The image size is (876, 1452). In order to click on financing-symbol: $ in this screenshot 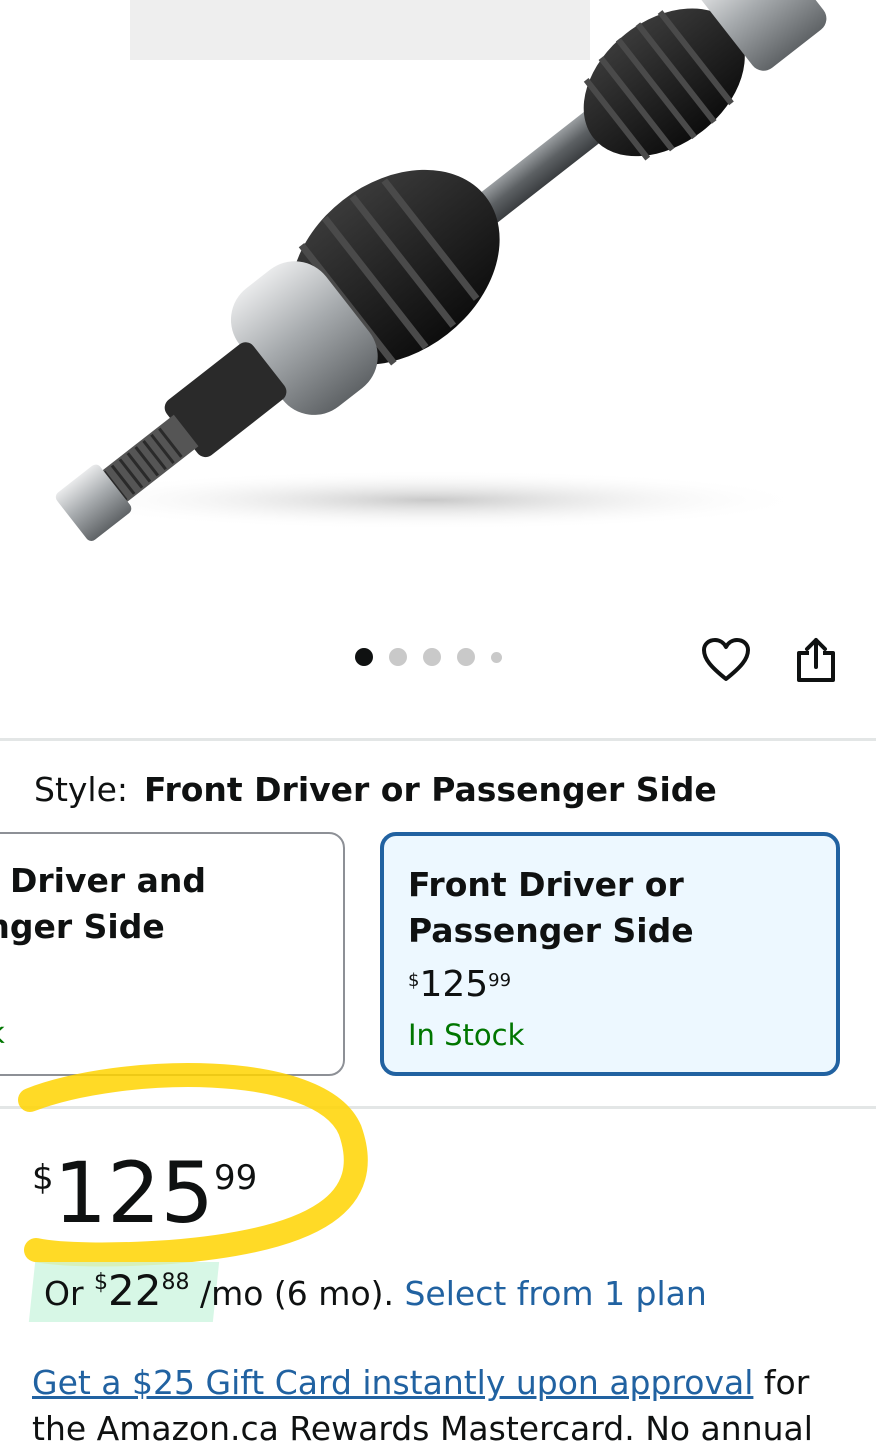, I will do `click(101, 1282)`.